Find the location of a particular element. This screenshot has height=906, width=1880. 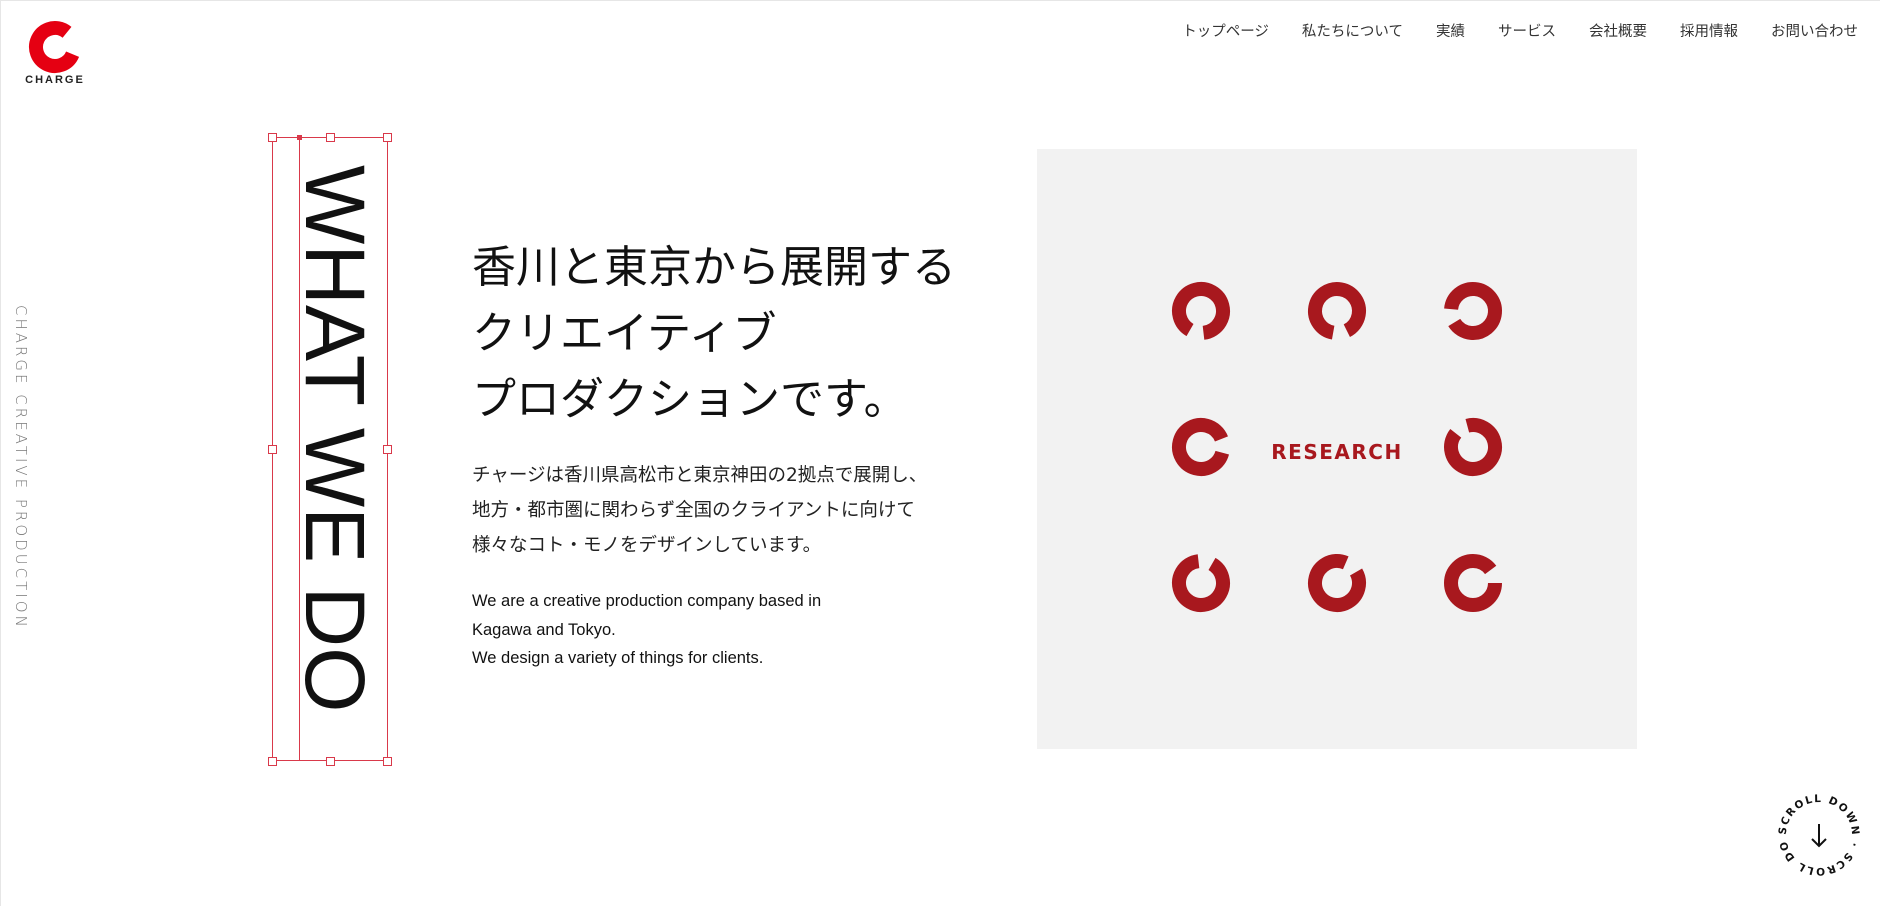

description-line: チャージは香川県高松市と東京神田の2拠点で展開し、 is located at coordinates (700, 475).